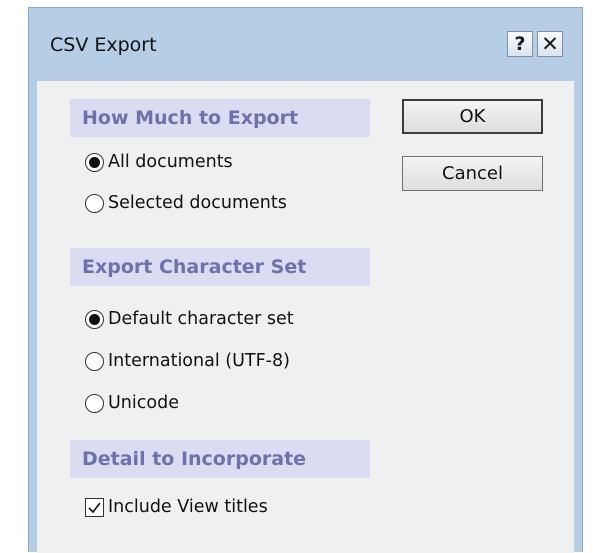 The height and width of the screenshot is (553, 593). I want to click on checkbox-include-view-titles: Include View titles, so click(176, 507).